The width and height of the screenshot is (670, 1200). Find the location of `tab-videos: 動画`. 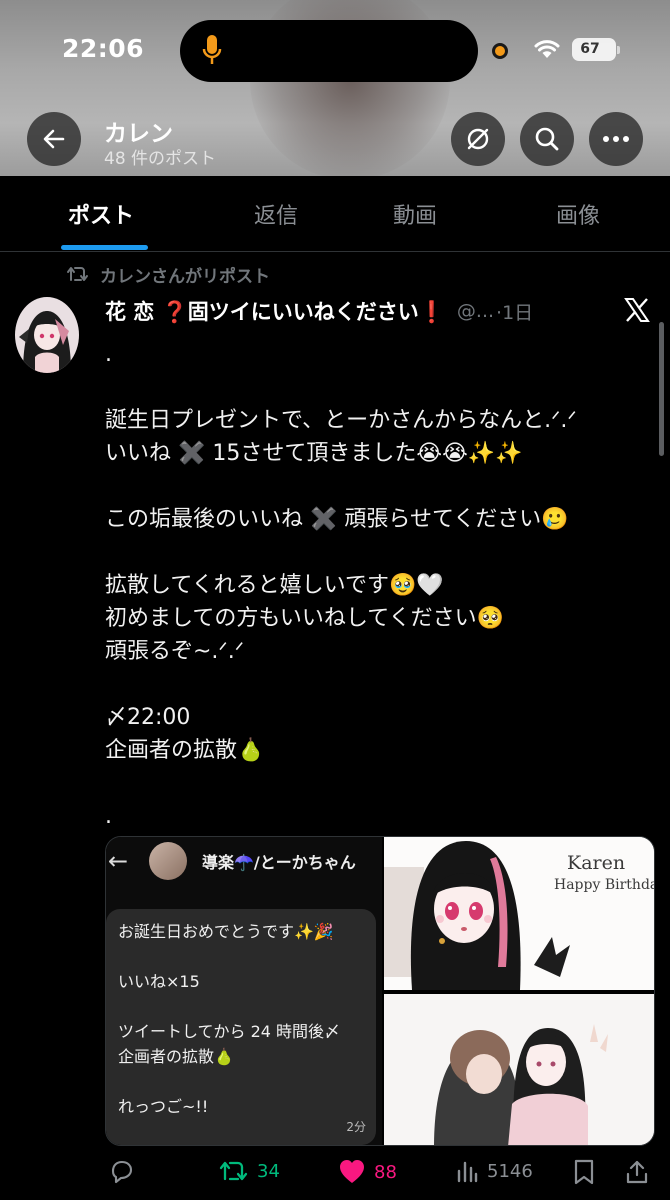

tab-videos: 動画 is located at coordinates (415, 214).